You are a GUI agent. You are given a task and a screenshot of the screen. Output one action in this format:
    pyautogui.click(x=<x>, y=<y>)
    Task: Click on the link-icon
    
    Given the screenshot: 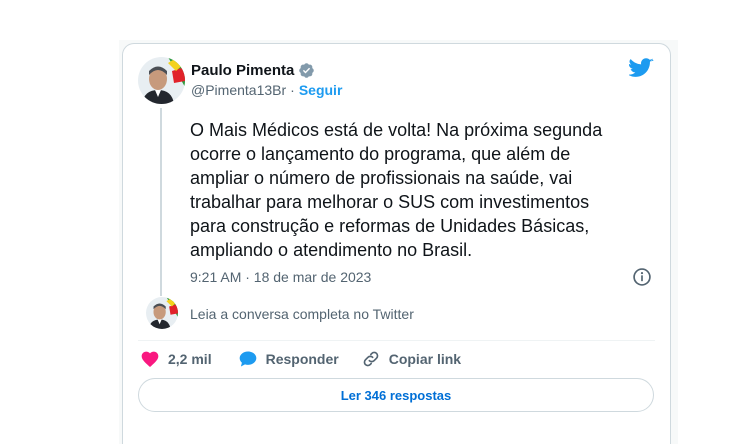 What is the action you would take?
    pyautogui.click(x=371, y=359)
    